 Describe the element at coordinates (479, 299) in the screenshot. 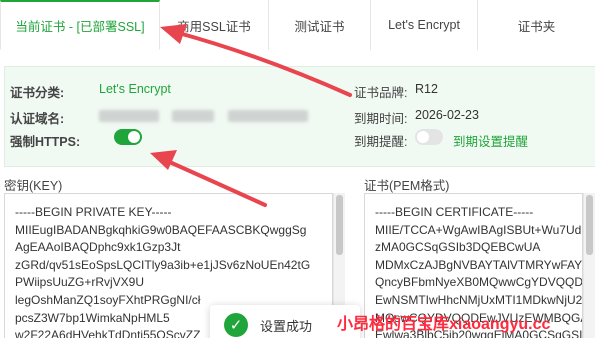

I see `cert-line: EwNSMTIwHhcNMjUxMTI1MDkwNjU2` at that location.